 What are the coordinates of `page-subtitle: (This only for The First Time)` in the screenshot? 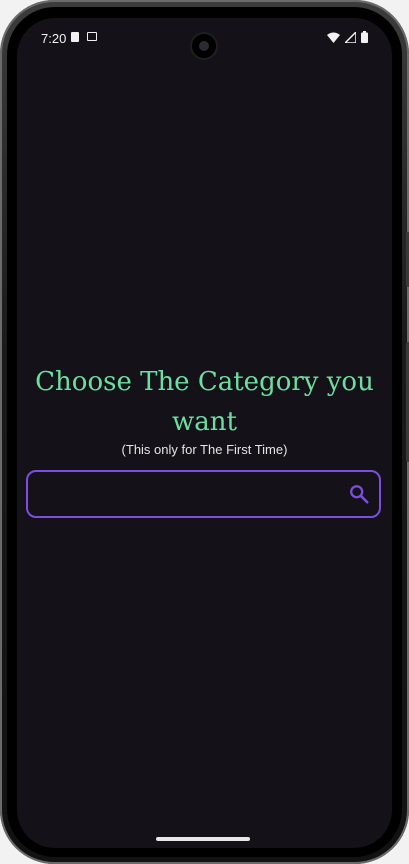 It's located at (204, 449).